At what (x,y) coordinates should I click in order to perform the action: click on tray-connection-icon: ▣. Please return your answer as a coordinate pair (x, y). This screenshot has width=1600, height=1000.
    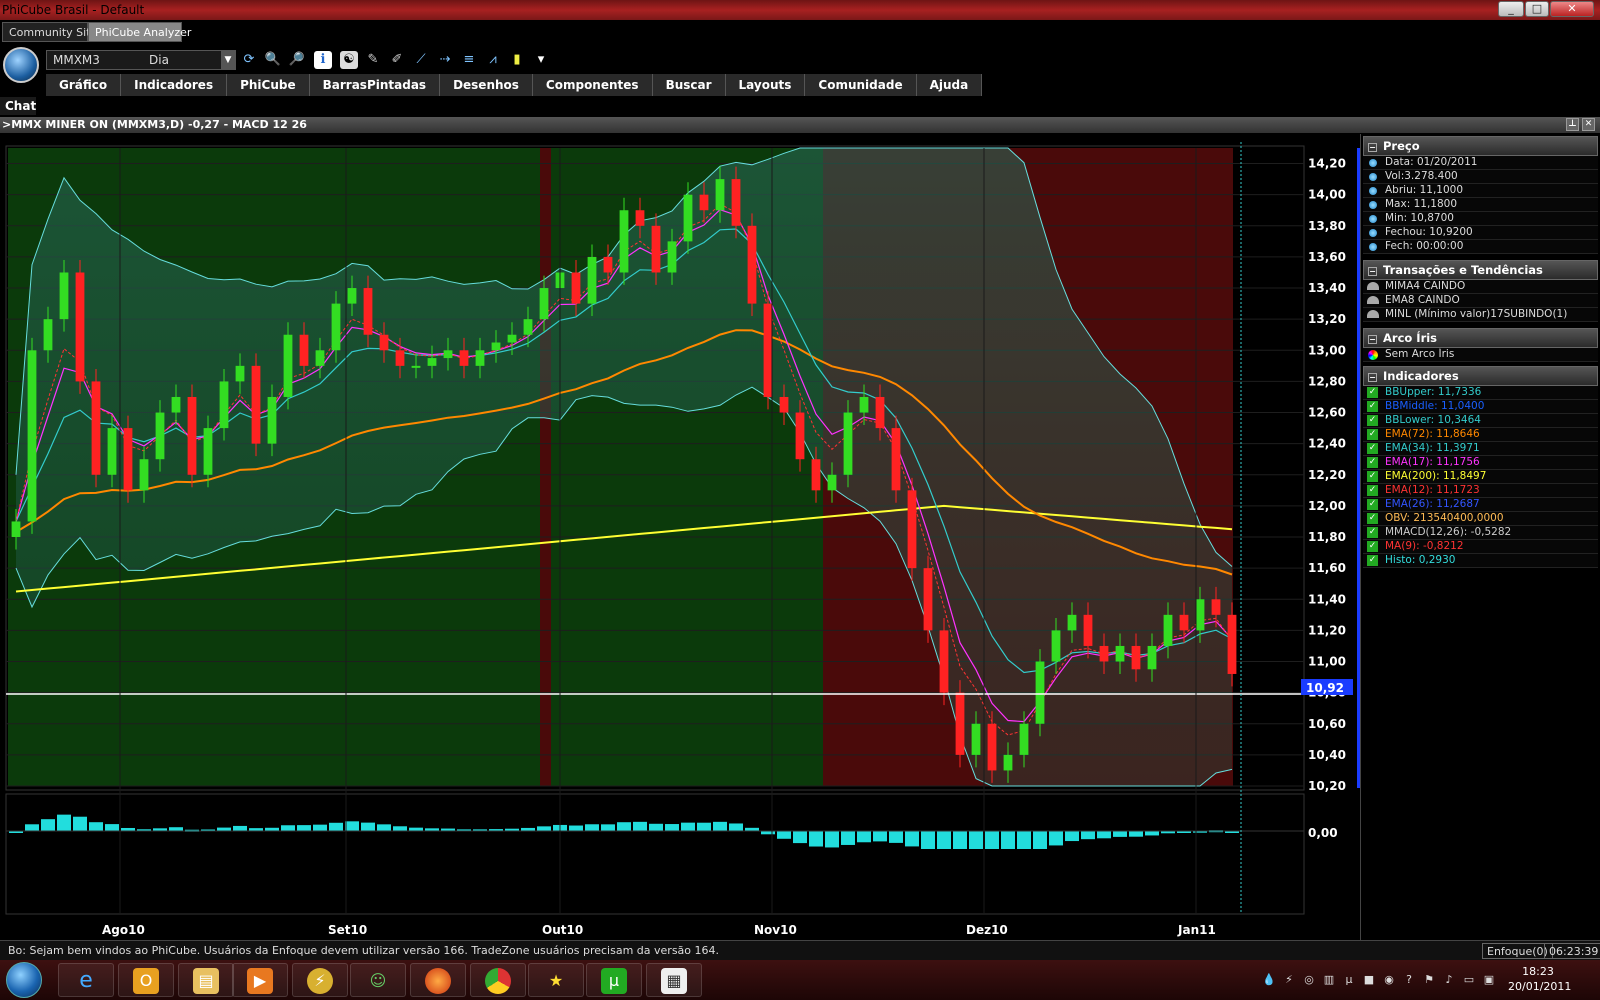
    Looking at the image, I should click on (1489, 980).